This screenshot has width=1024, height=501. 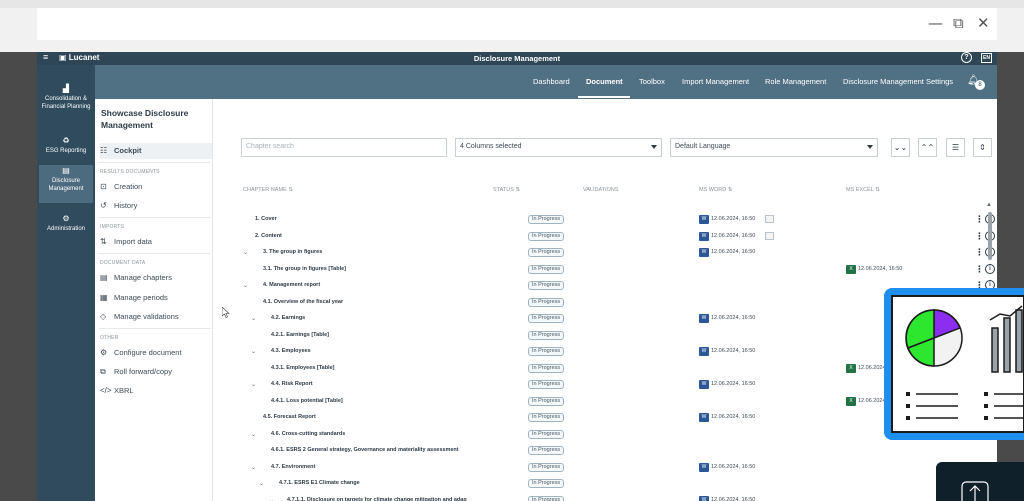 What do you see at coordinates (604, 81) in the screenshot?
I see `tab-document: Document` at bounding box center [604, 81].